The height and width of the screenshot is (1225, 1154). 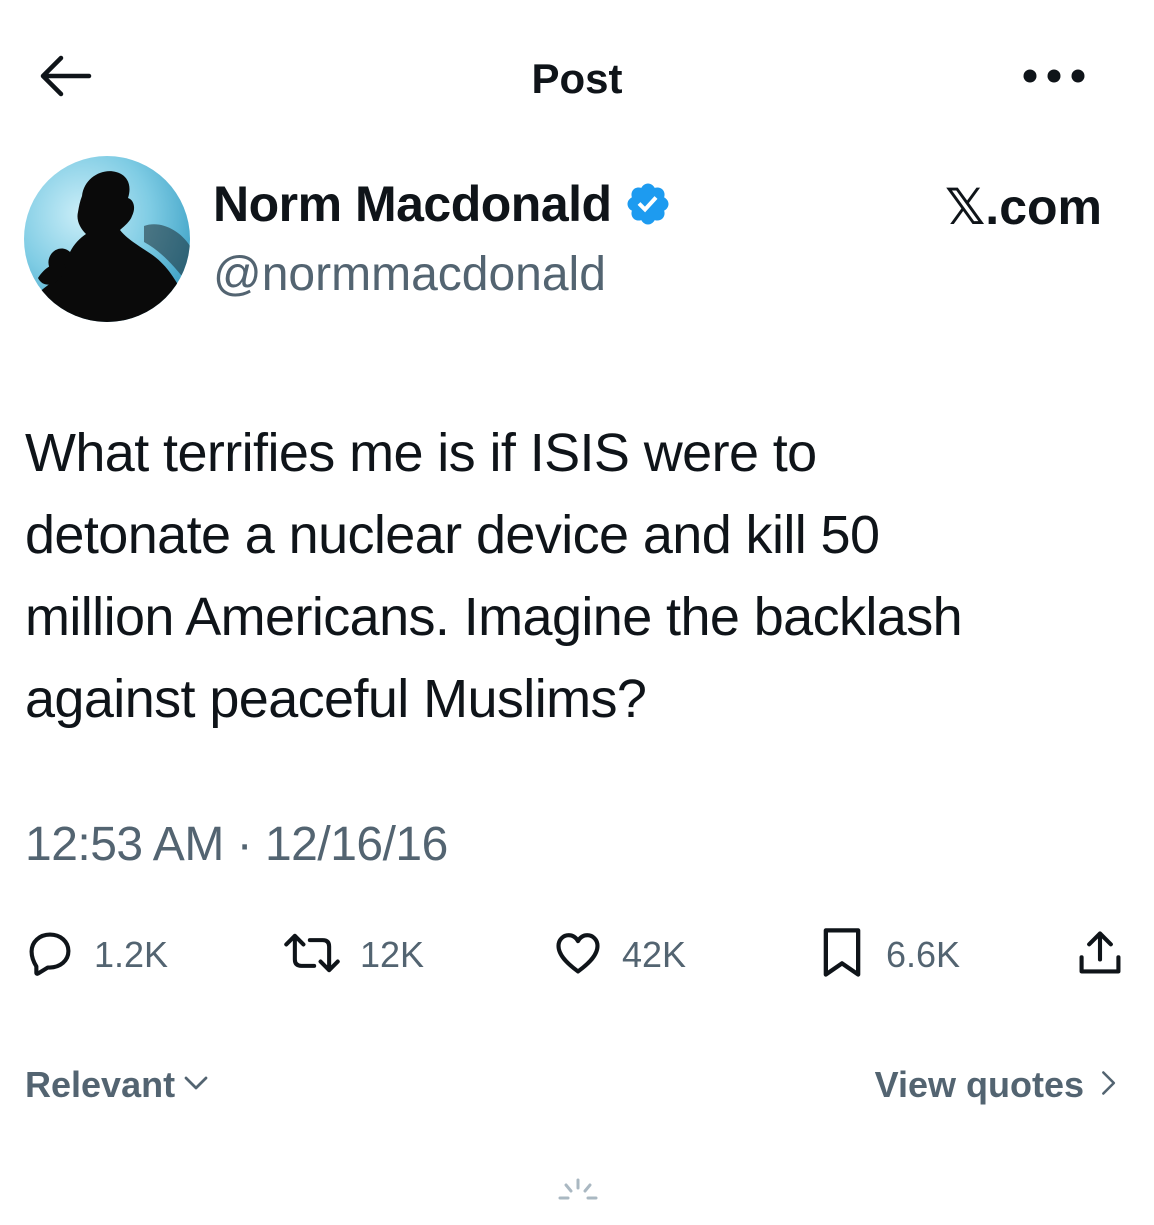 I want to click on sort-replies-button: Relevant, so click(x=118, y=1085).